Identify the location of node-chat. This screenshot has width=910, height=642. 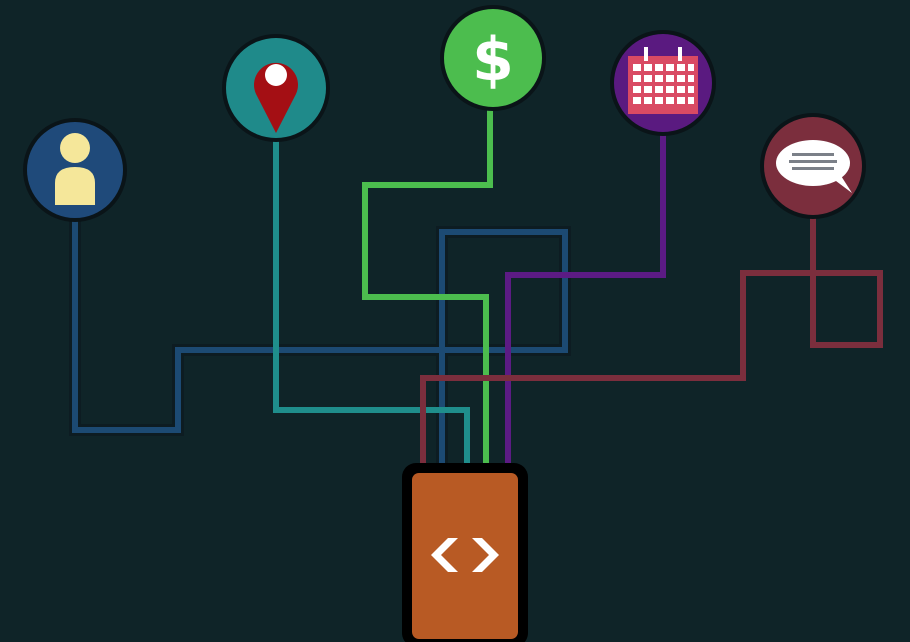
(813, 166).